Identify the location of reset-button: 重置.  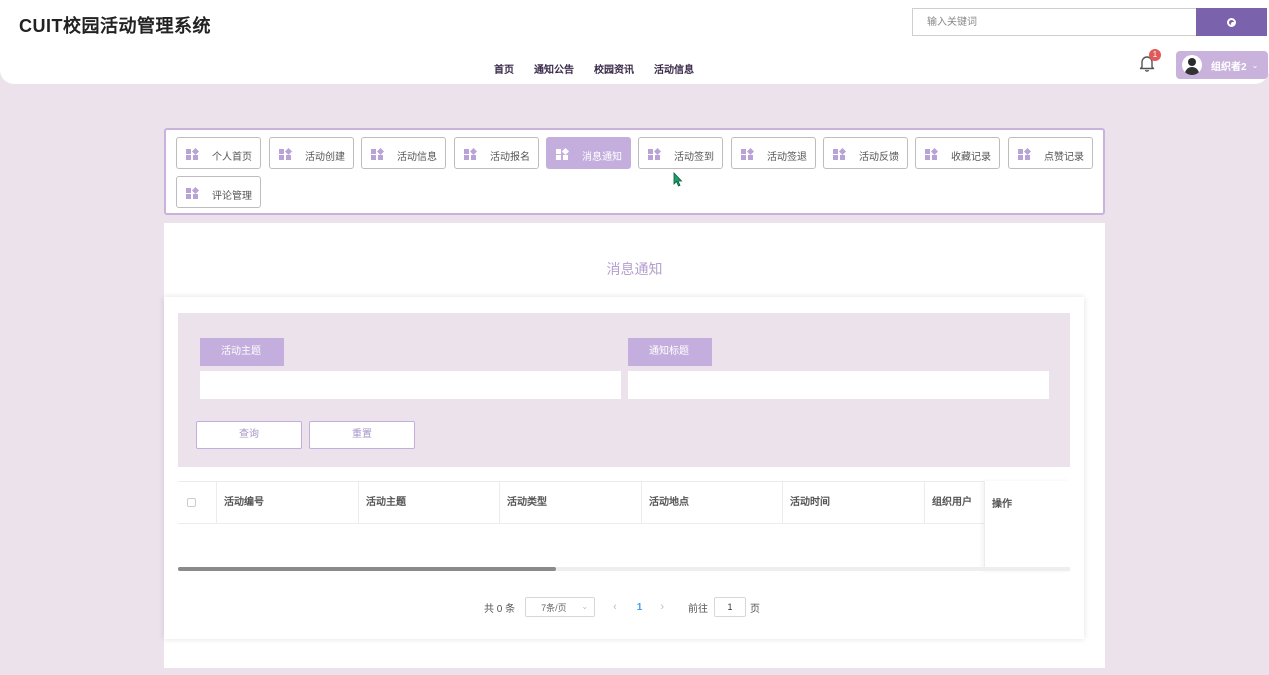
(362, 435).